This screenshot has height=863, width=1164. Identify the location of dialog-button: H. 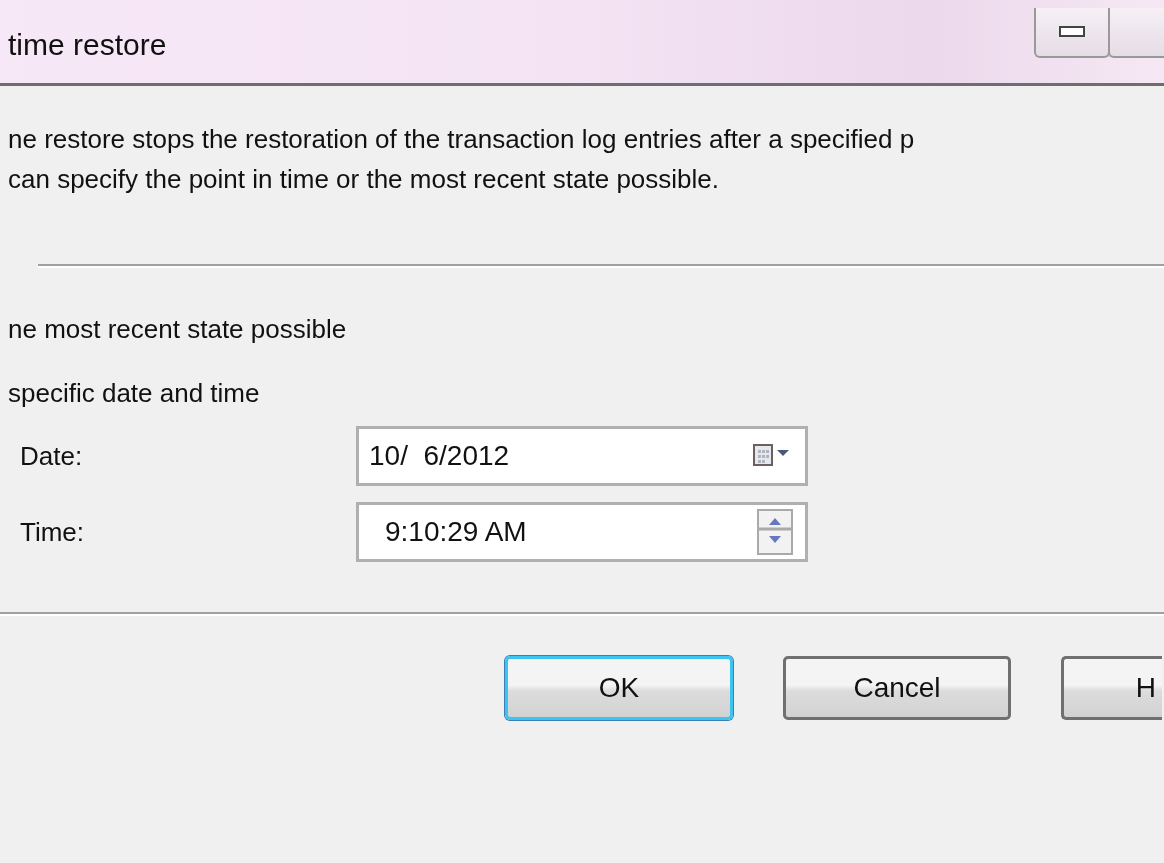
(1111, 688).